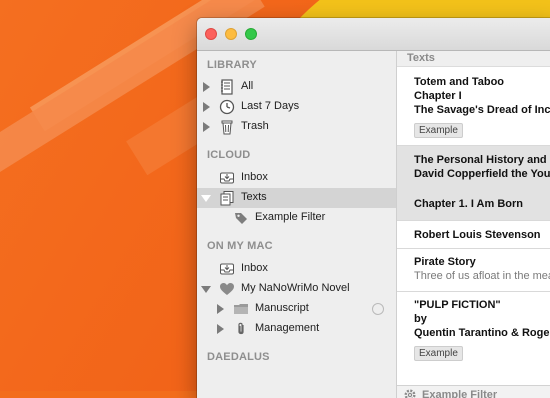 The image size is (550, 398). I want to click on sheet-title-line: Robert Louis Stevenson, so click(477, 235).